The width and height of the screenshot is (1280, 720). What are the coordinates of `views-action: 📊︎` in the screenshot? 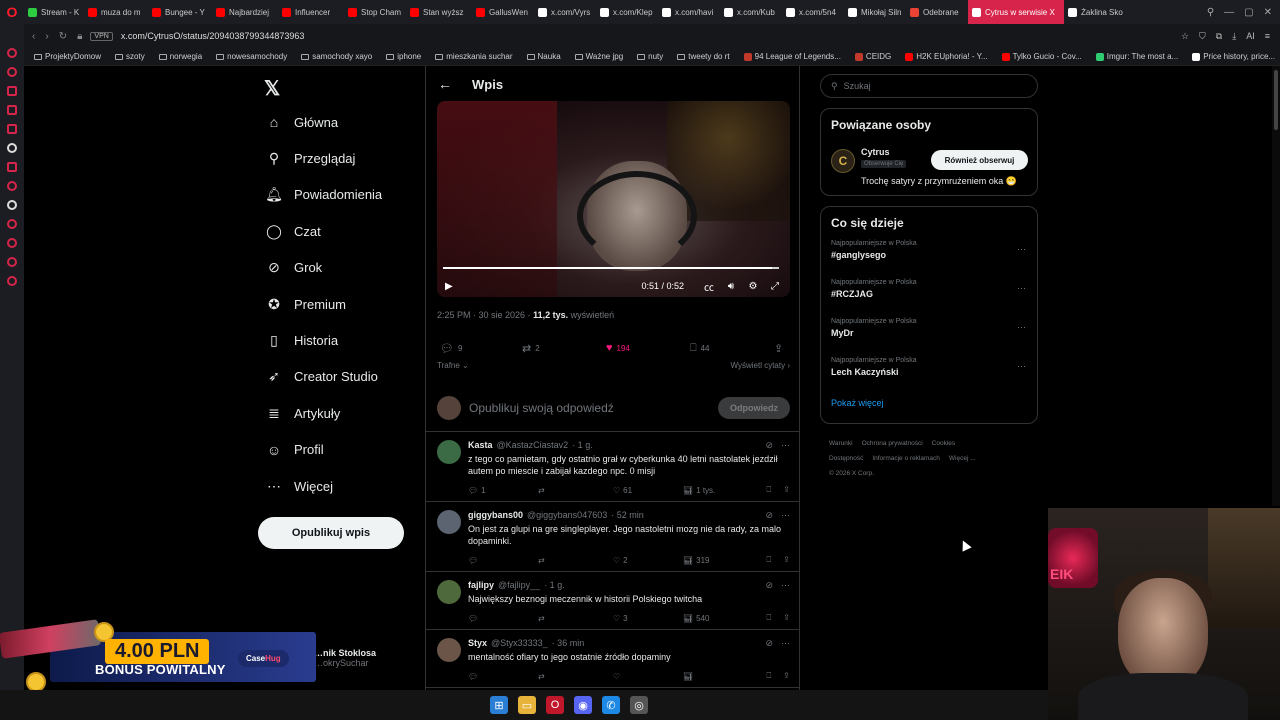 It's located at (720, 676).